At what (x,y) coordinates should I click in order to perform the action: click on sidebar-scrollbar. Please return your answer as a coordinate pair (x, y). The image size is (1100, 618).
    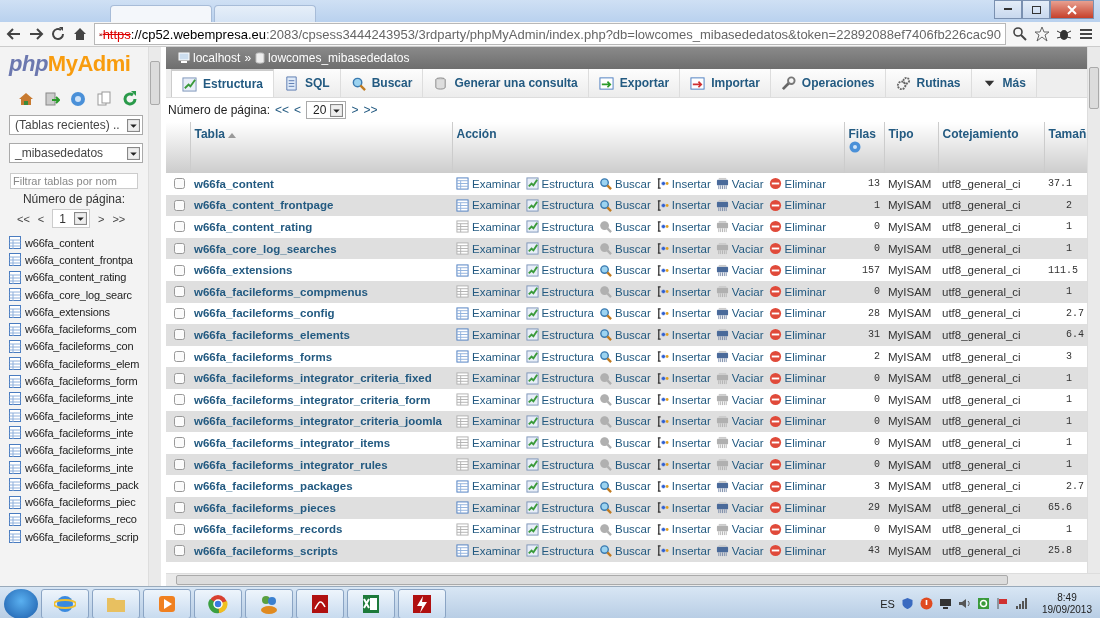
    Looking at the image, I should click on (154, 316).